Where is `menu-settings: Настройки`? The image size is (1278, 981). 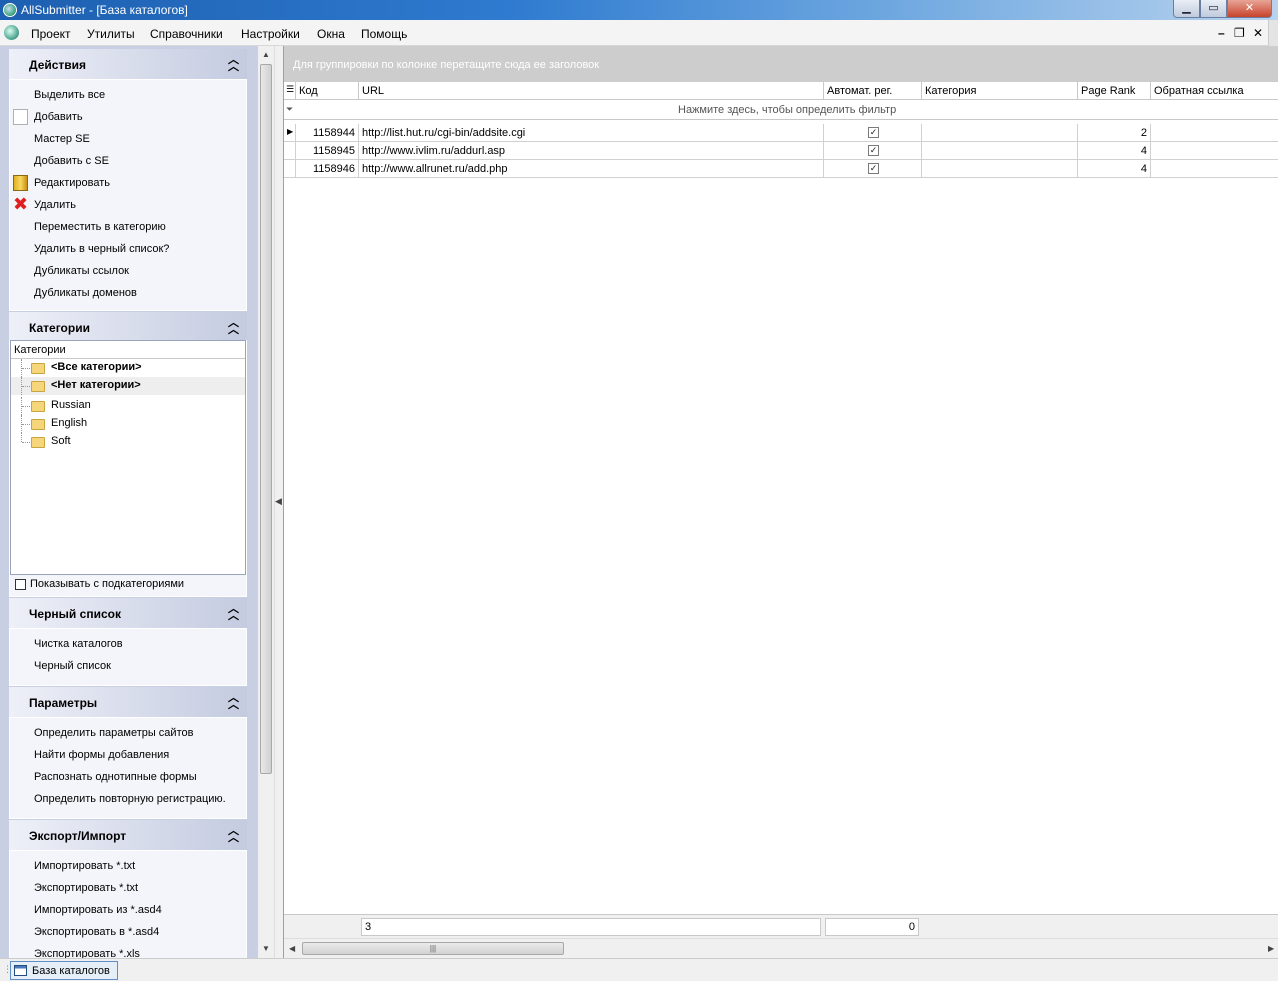
menu-settings: Настройки is located at coordinates (270, 34).